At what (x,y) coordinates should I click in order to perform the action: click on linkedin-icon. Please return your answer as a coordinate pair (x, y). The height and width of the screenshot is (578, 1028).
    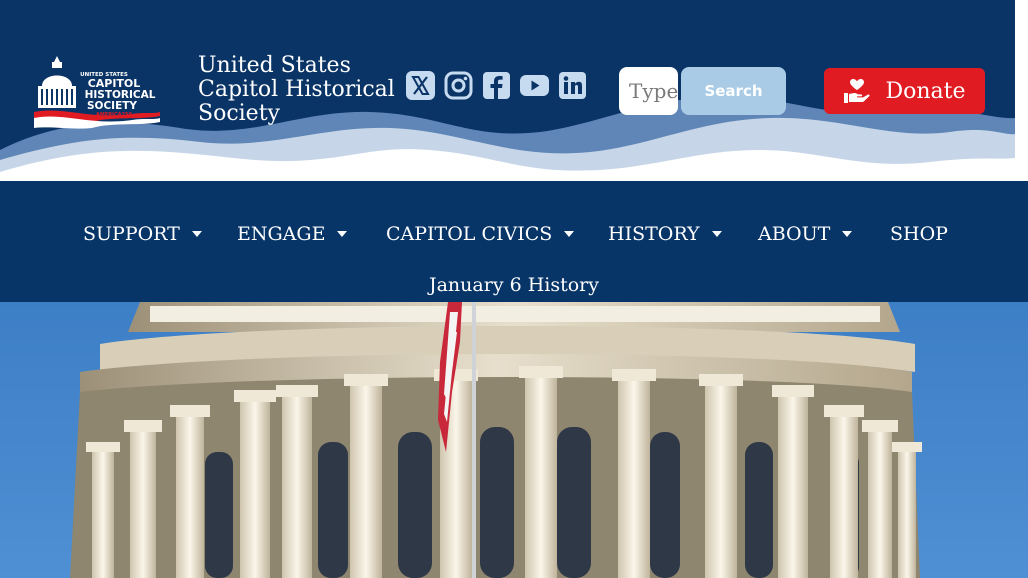
    Looking at the image, I should click on (572, 85).